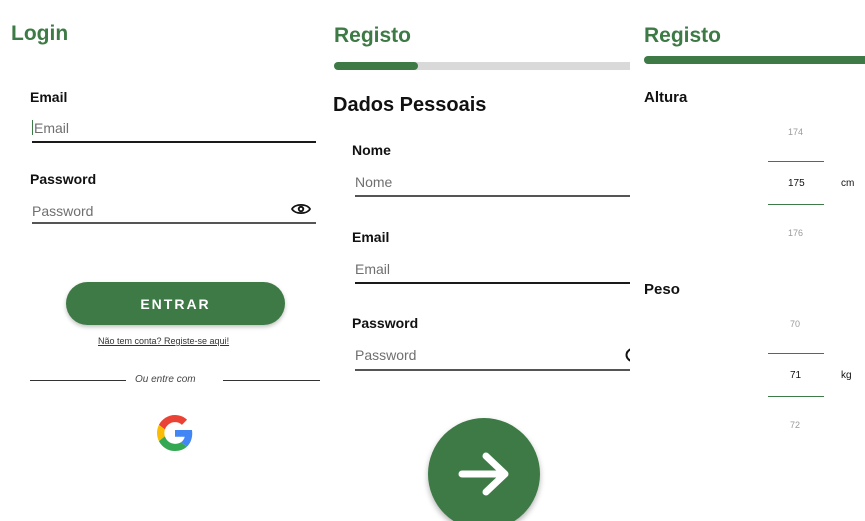 Image resolution: width=865 pixels, height=521 pixels. What do you see at coordinates (795, 425) in the screenshot?
I see `weight-next-value: 72` at bounding box center [795, 425].